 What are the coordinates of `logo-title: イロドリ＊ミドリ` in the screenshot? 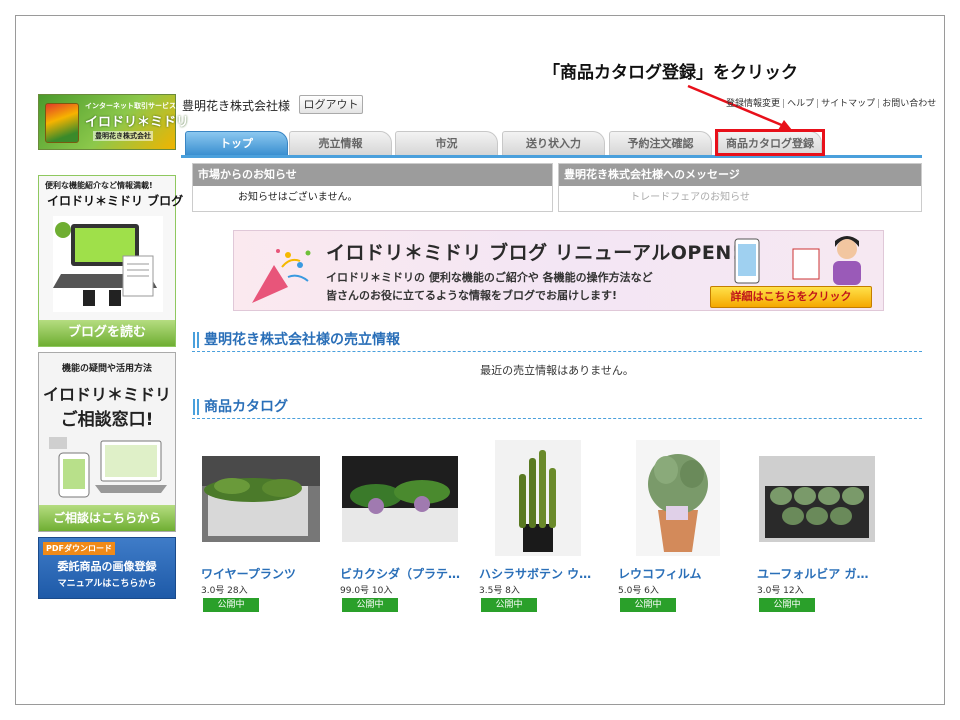 It's located at (137, 122).